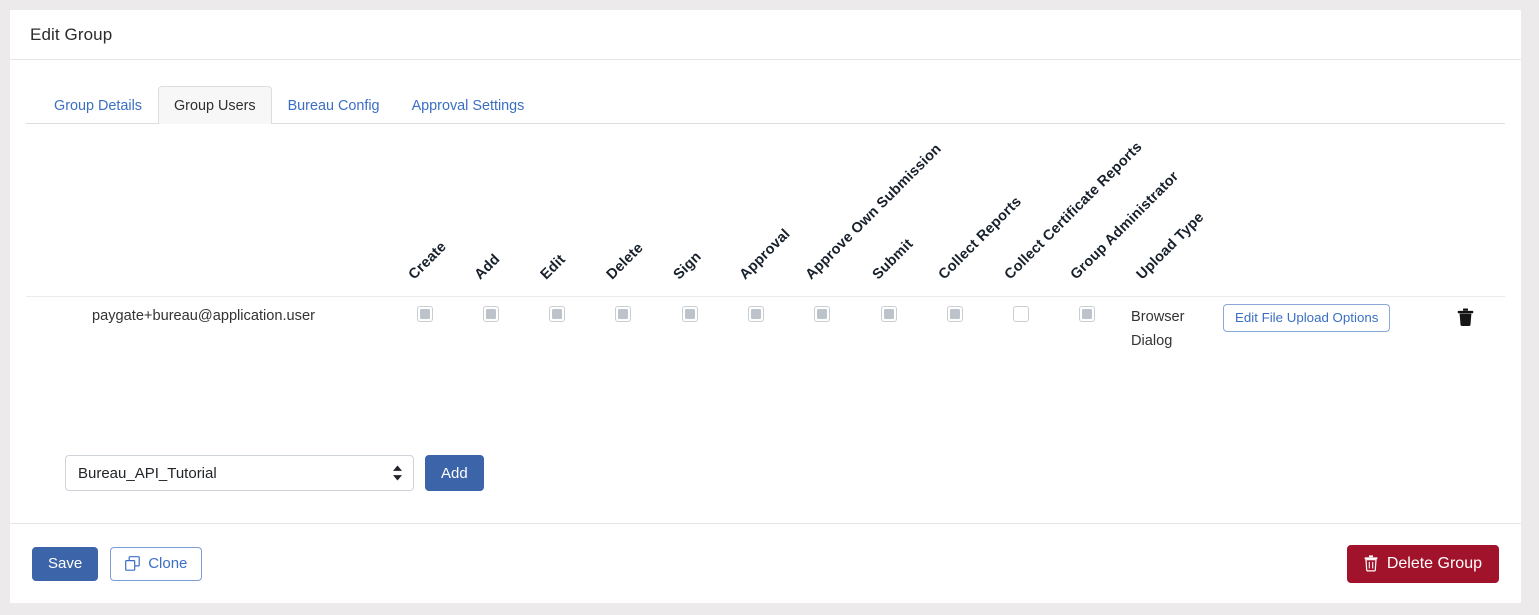 This screenshot has height=615, width=1539. I want to click on tab-bureau-config: Bureau Config, so click(334, 105).